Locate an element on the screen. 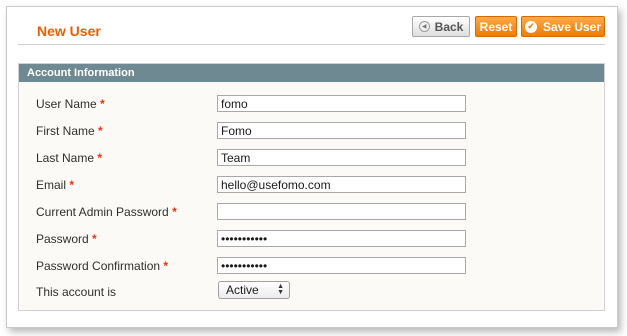 This screenshot has height=336, width=627. reset-button-label: Reset is located at coordinates (496, 26).